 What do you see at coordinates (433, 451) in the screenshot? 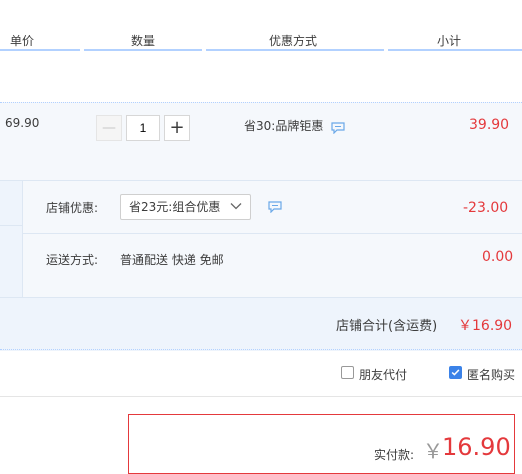
I see `payment-currency: ￥` at bounding box center [433, 451].